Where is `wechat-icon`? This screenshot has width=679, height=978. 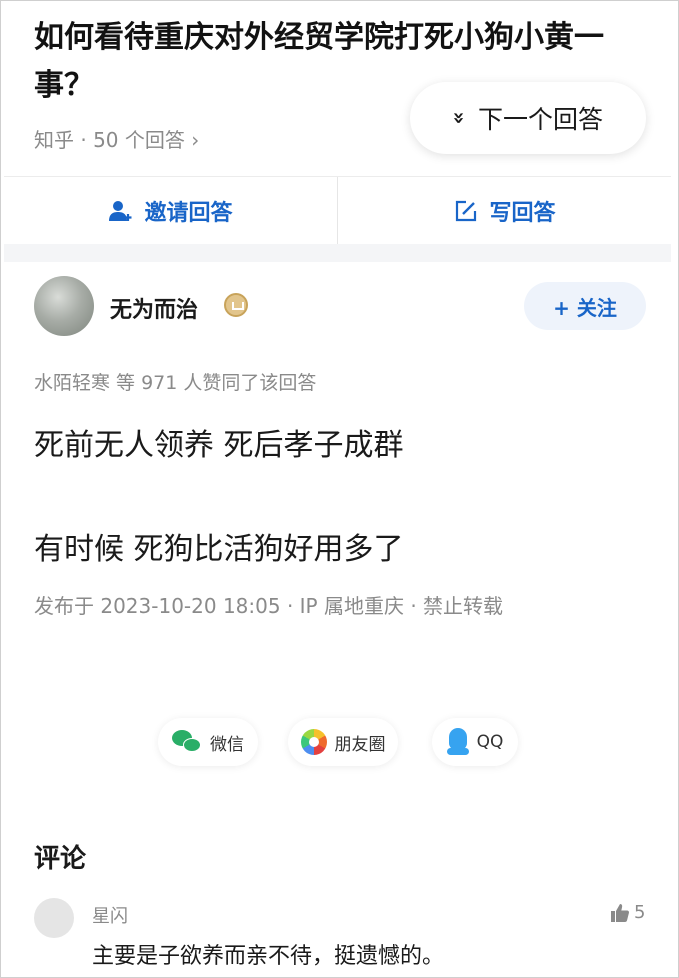
wechat-icon is located at coordinates (187, 742).